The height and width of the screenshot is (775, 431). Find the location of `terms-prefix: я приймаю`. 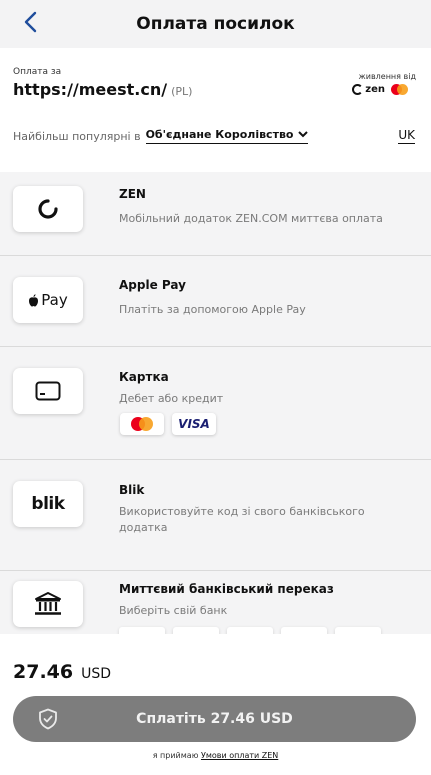

terms-prefix: я приймаю is located at coordinates (175, 755).